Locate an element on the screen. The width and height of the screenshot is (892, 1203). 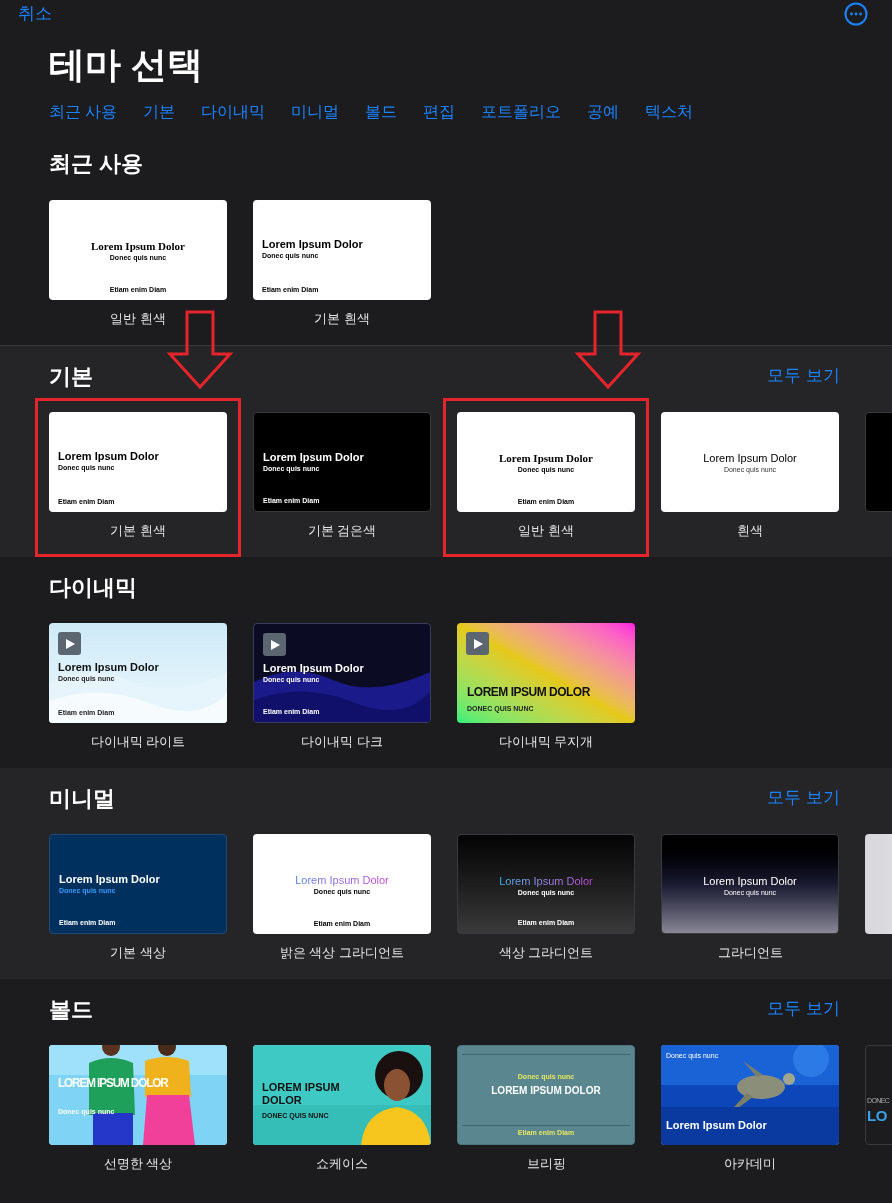
section-heading: 볼드 is located at coordinates (71, 1009).